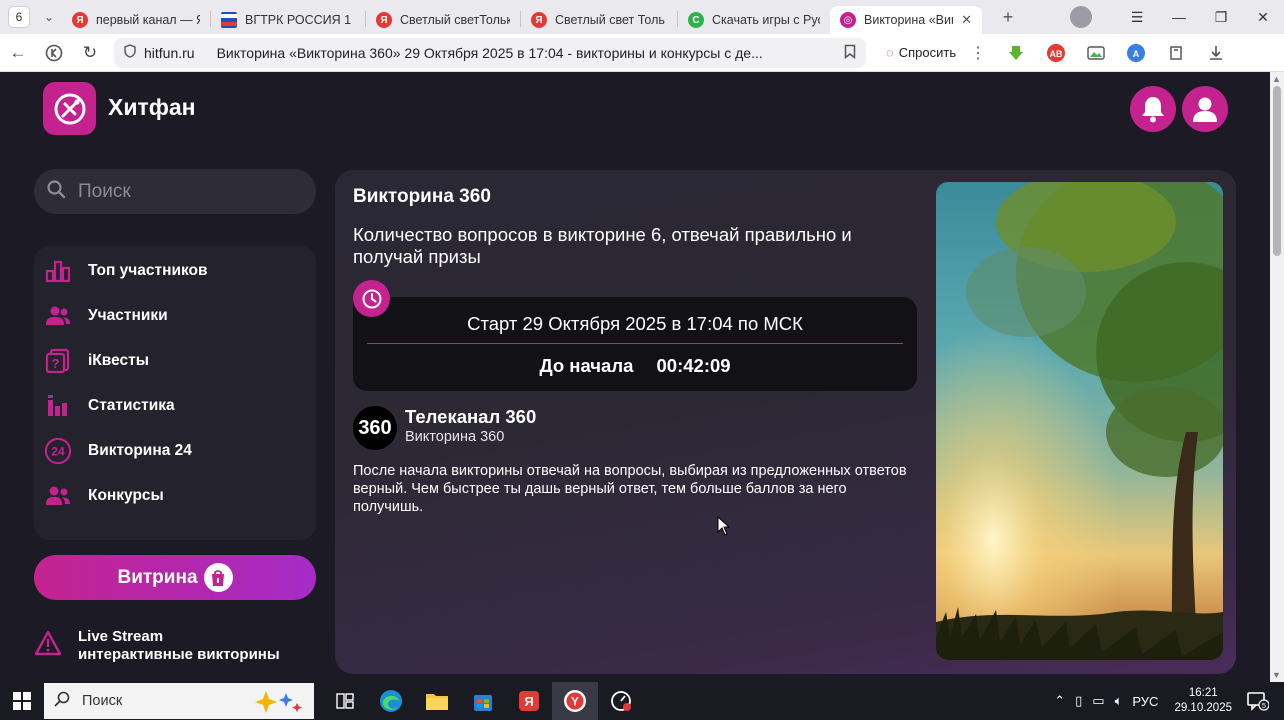 This screenshot has width=1284, height=720. What do you see at coordinates (90, 53) in the screenshot?
I see `reload-icon: ↻` at bounding box center [90, 53].